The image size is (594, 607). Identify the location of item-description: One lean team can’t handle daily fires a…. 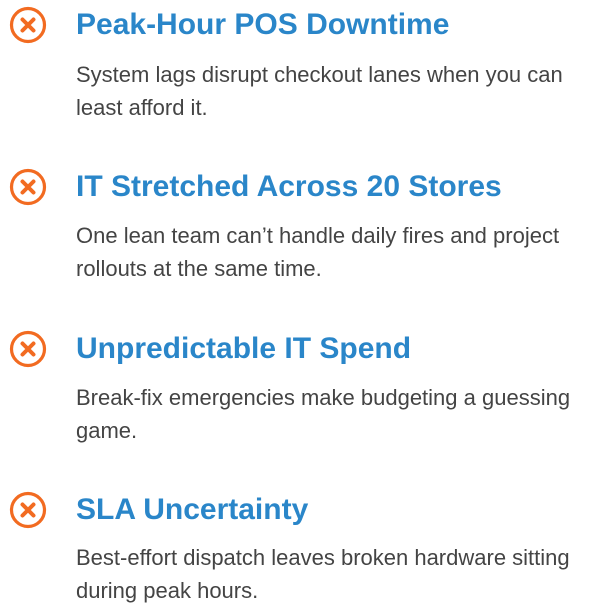
(318, 252).